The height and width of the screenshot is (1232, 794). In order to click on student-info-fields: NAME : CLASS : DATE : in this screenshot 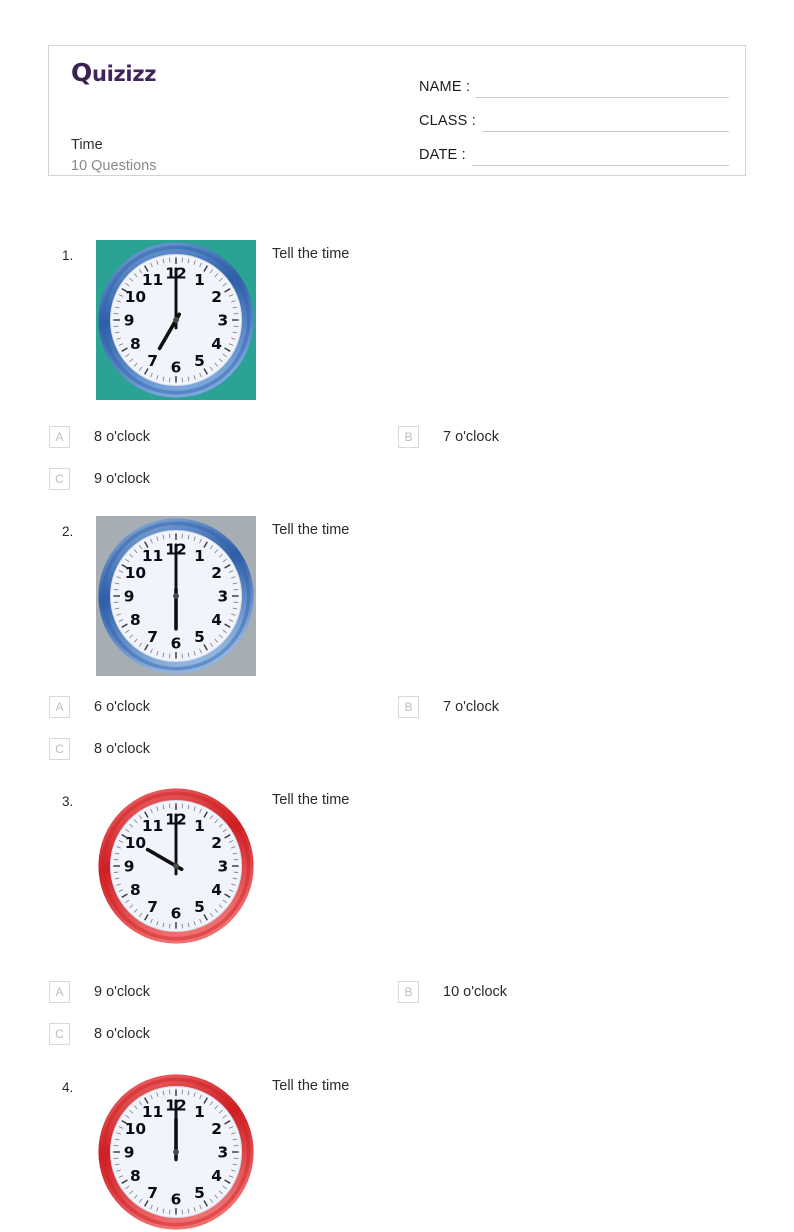, I will do `click(574, 115)`.